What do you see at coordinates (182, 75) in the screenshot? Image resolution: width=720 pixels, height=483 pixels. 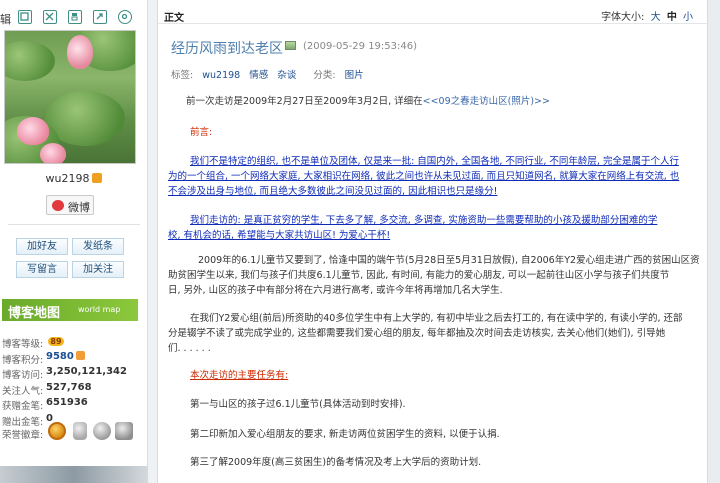 I see `tags-label: 标签:` at bounding box center [182, 75].